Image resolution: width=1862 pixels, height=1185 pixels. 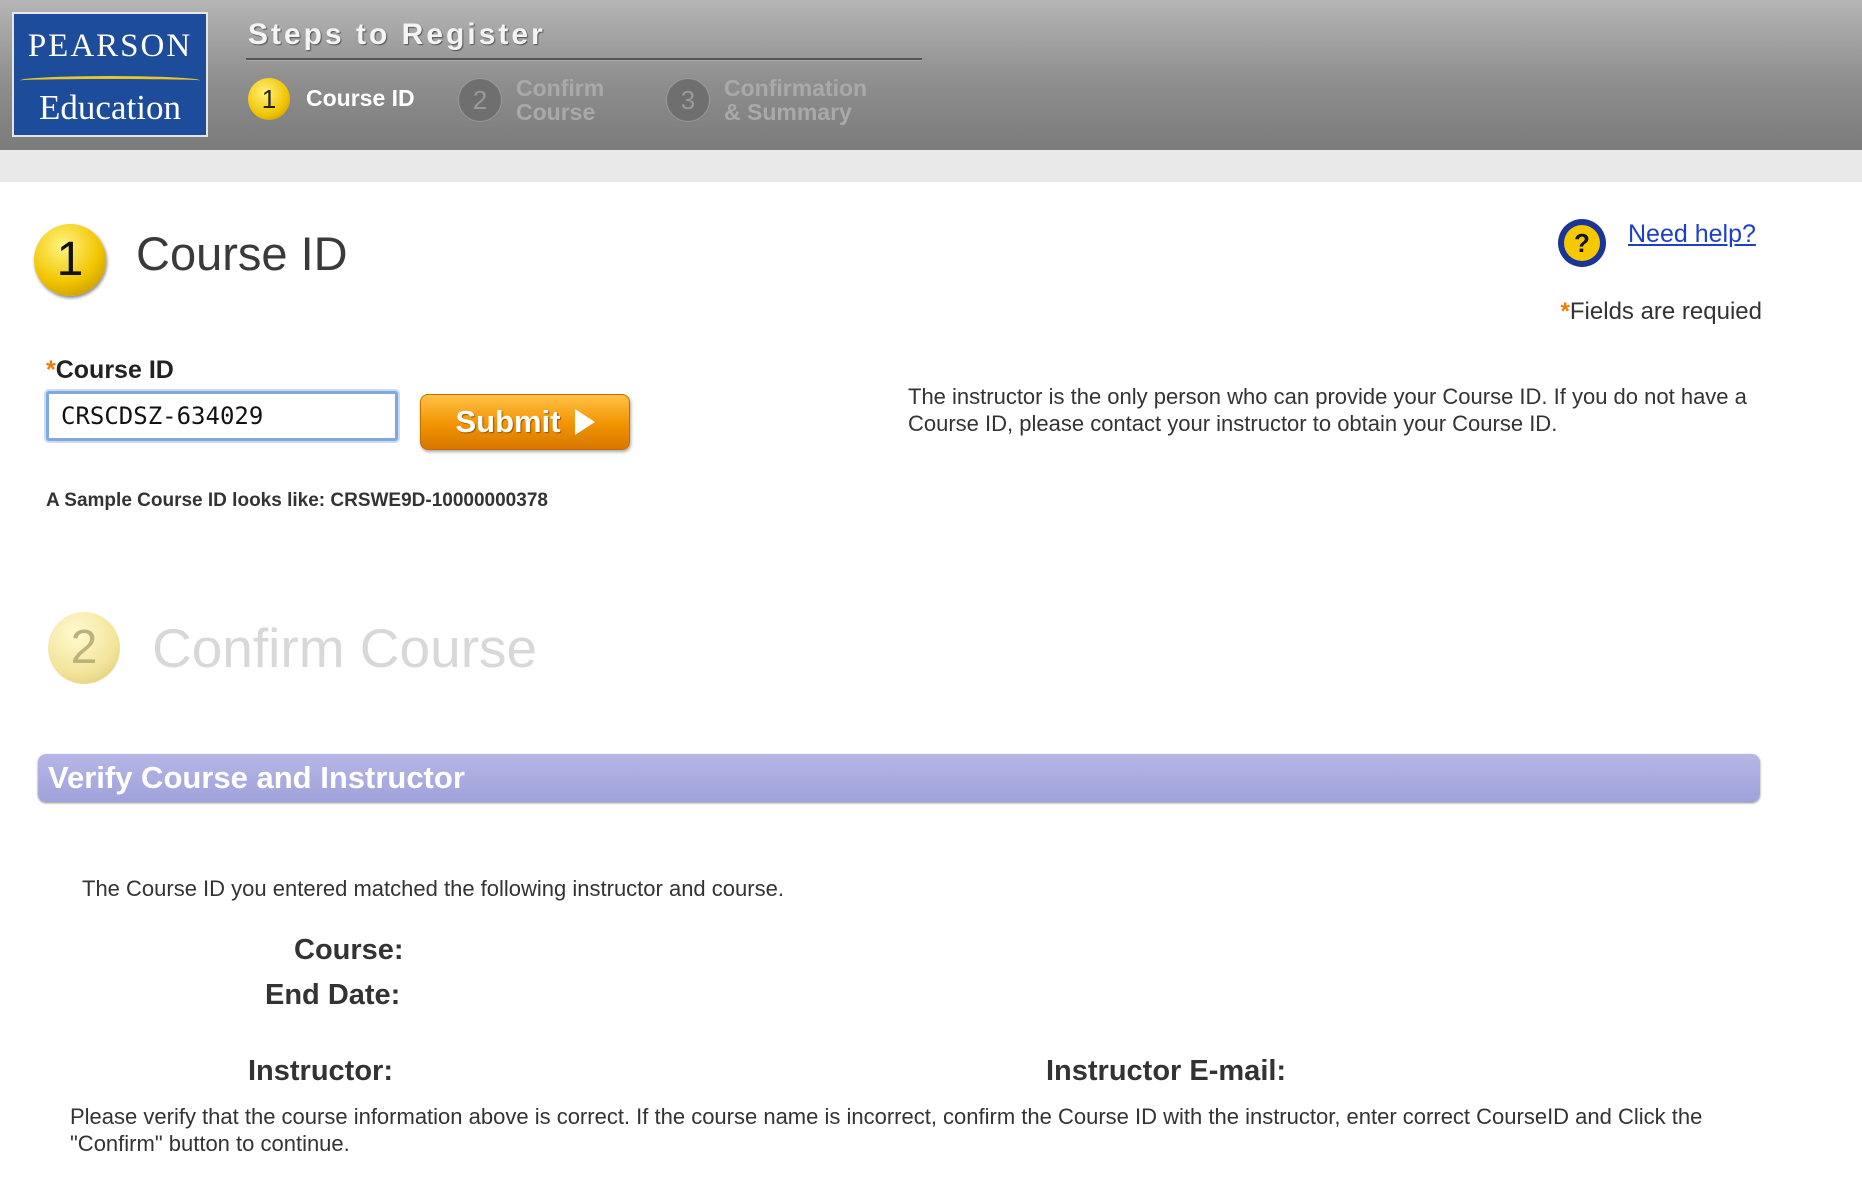 What do you see at coordinates (560, 88) in the screenshot?
I see `step-2-label-line1: Confirm` at bounding box center [560, 88].